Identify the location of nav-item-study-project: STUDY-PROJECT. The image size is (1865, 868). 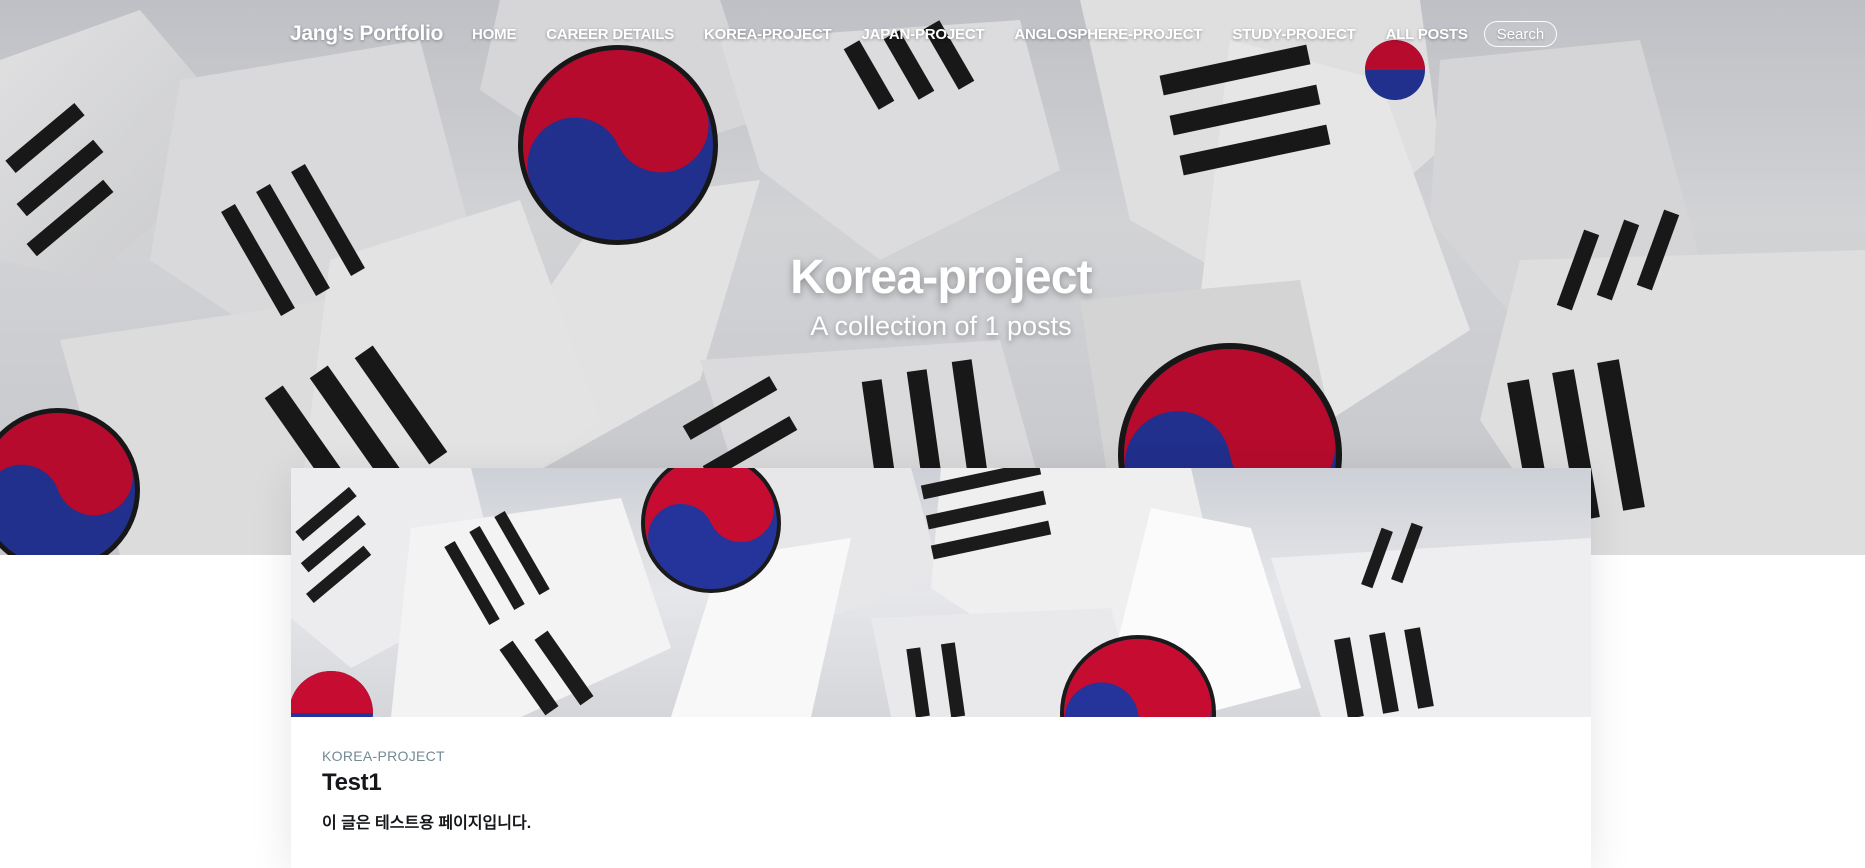
(1293, 34).